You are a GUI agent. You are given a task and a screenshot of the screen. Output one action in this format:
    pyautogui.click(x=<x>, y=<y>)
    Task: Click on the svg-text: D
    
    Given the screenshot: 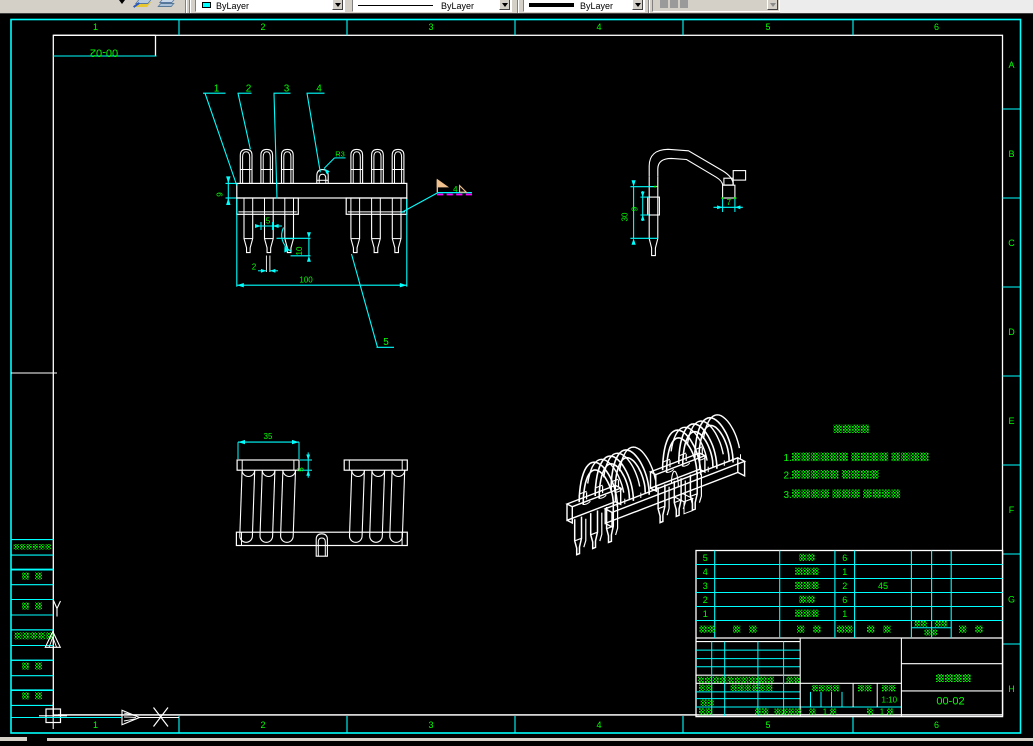 What is the action you would take?
    pyautogui.click(x=1011, y=332)
    